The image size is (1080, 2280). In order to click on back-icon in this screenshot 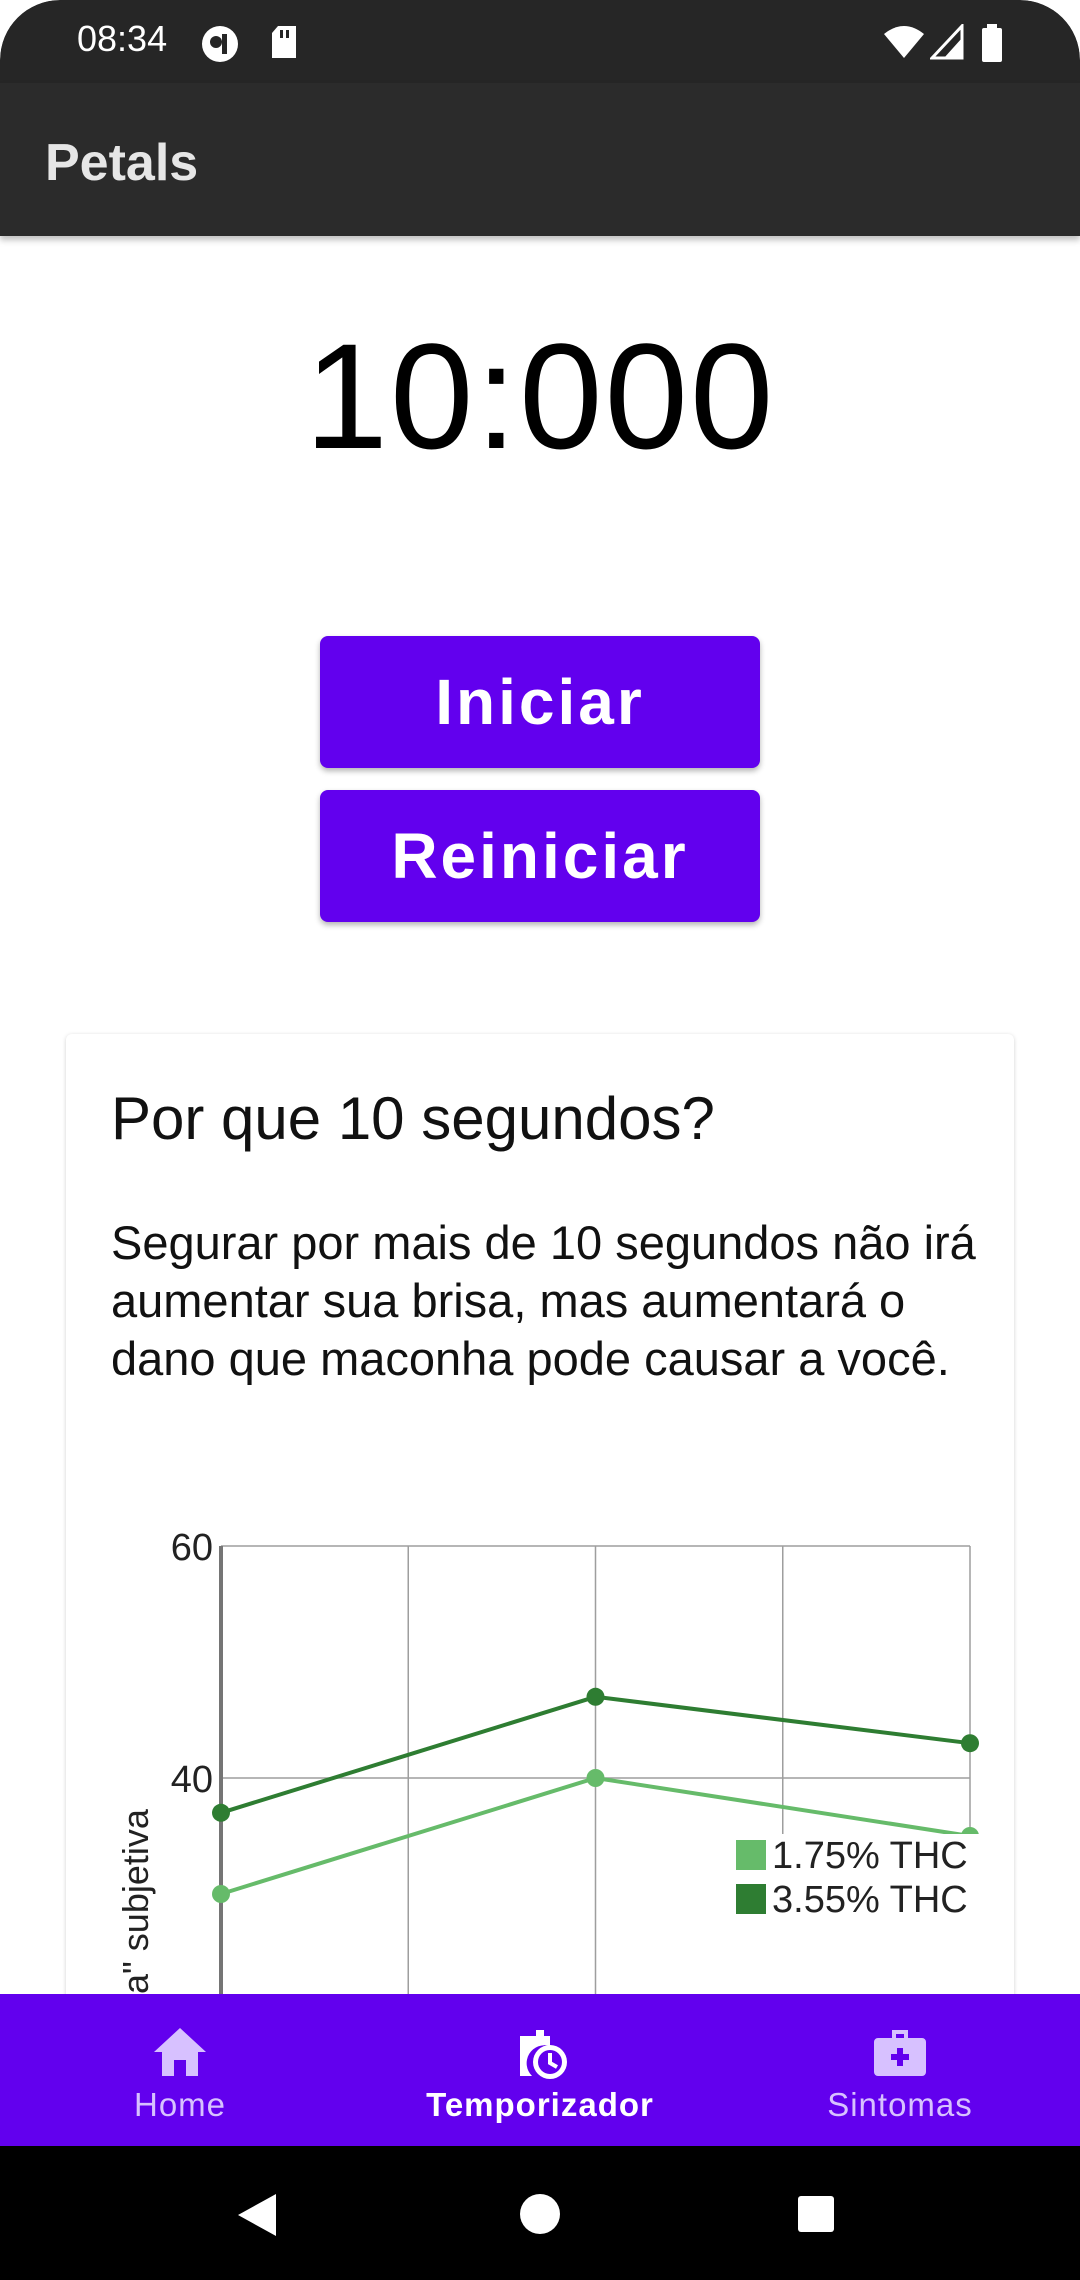, I will do `click(257, 2215)`.